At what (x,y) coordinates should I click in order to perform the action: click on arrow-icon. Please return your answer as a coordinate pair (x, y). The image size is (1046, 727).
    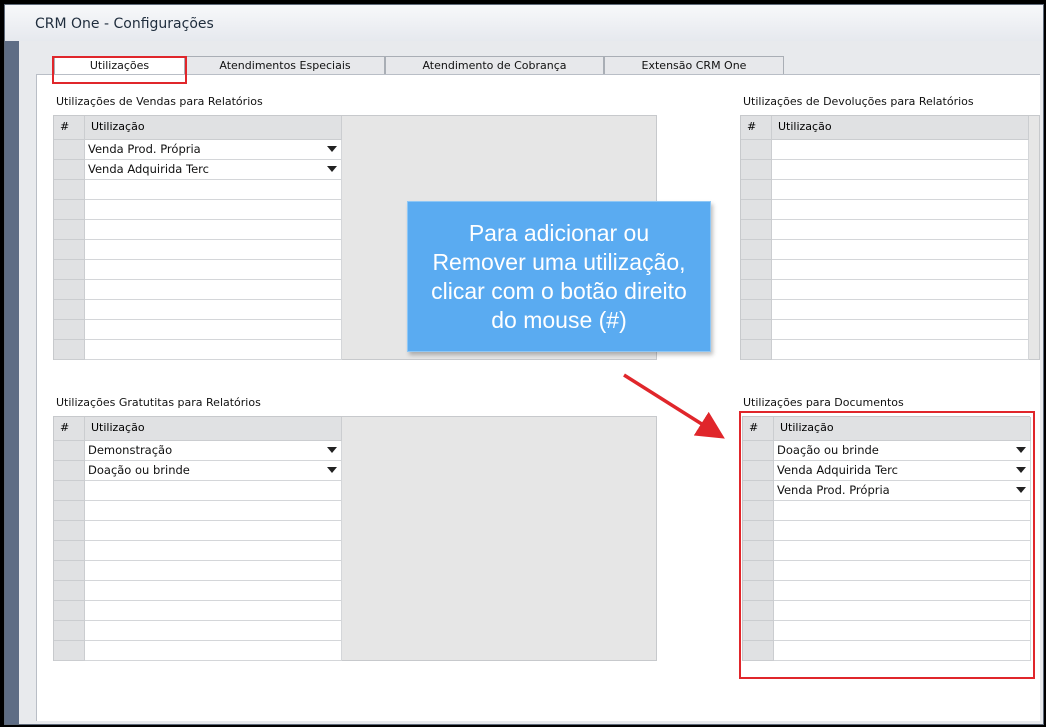
    Looking at the image, I should click on (674, 406).